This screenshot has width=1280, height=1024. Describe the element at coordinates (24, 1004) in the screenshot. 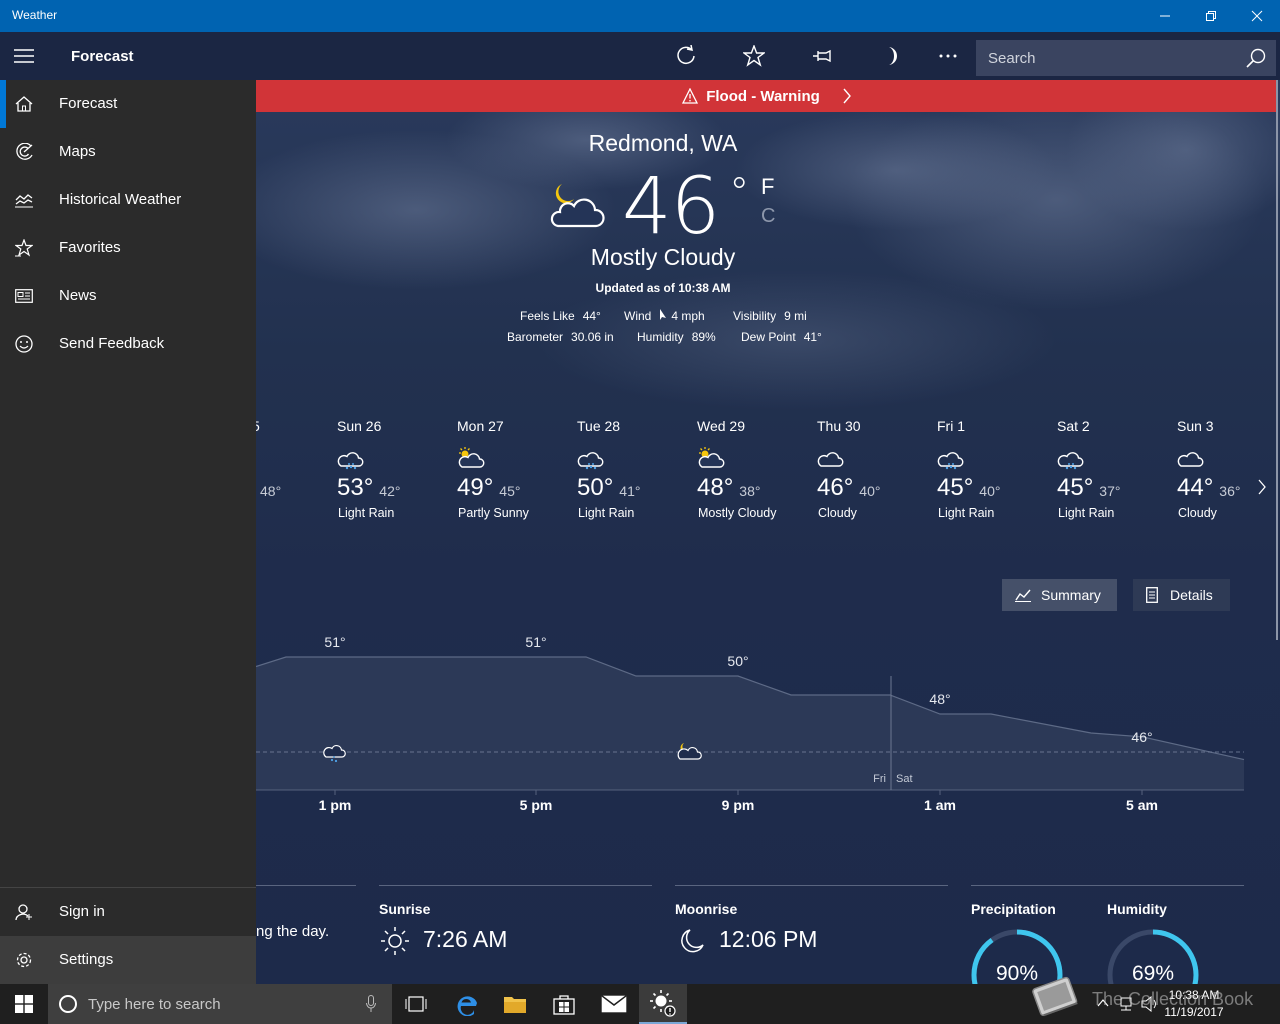

I see `start-button` at that location.